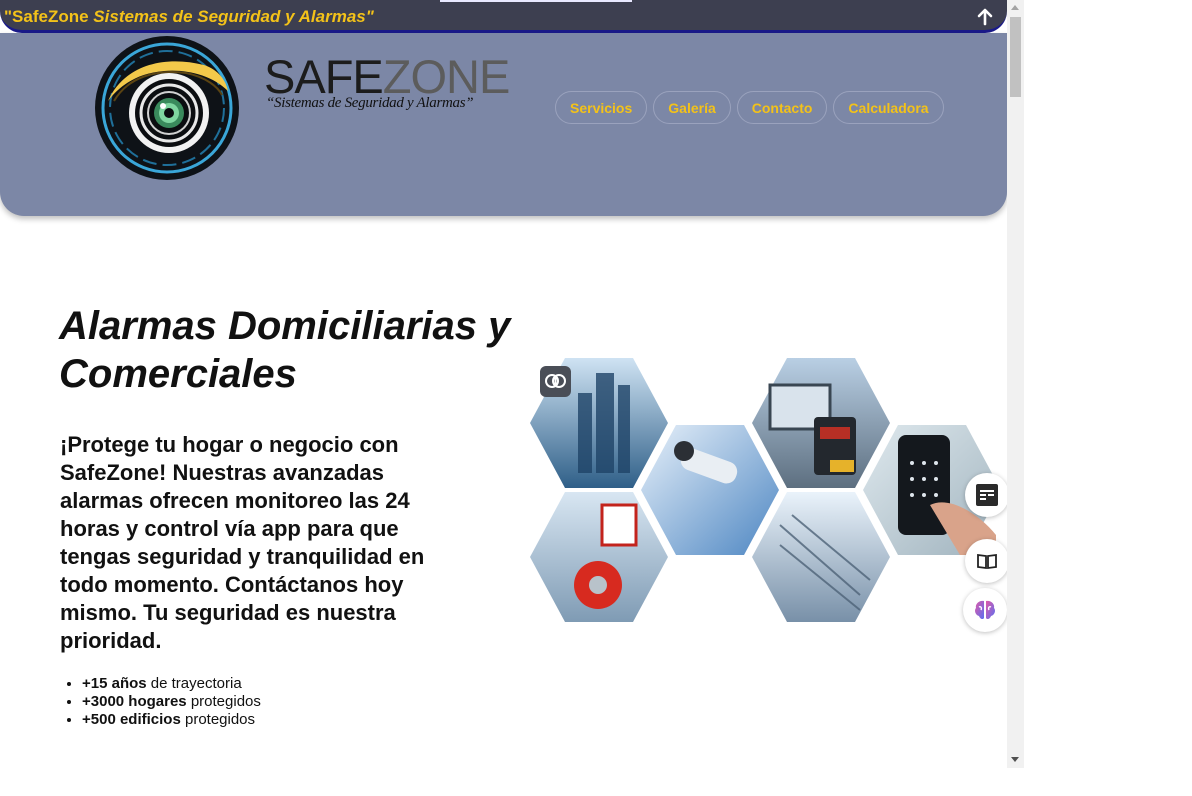 This screenshot has height=796, width=1192. I want to click on page-scrollbar, so click(1015, 384).